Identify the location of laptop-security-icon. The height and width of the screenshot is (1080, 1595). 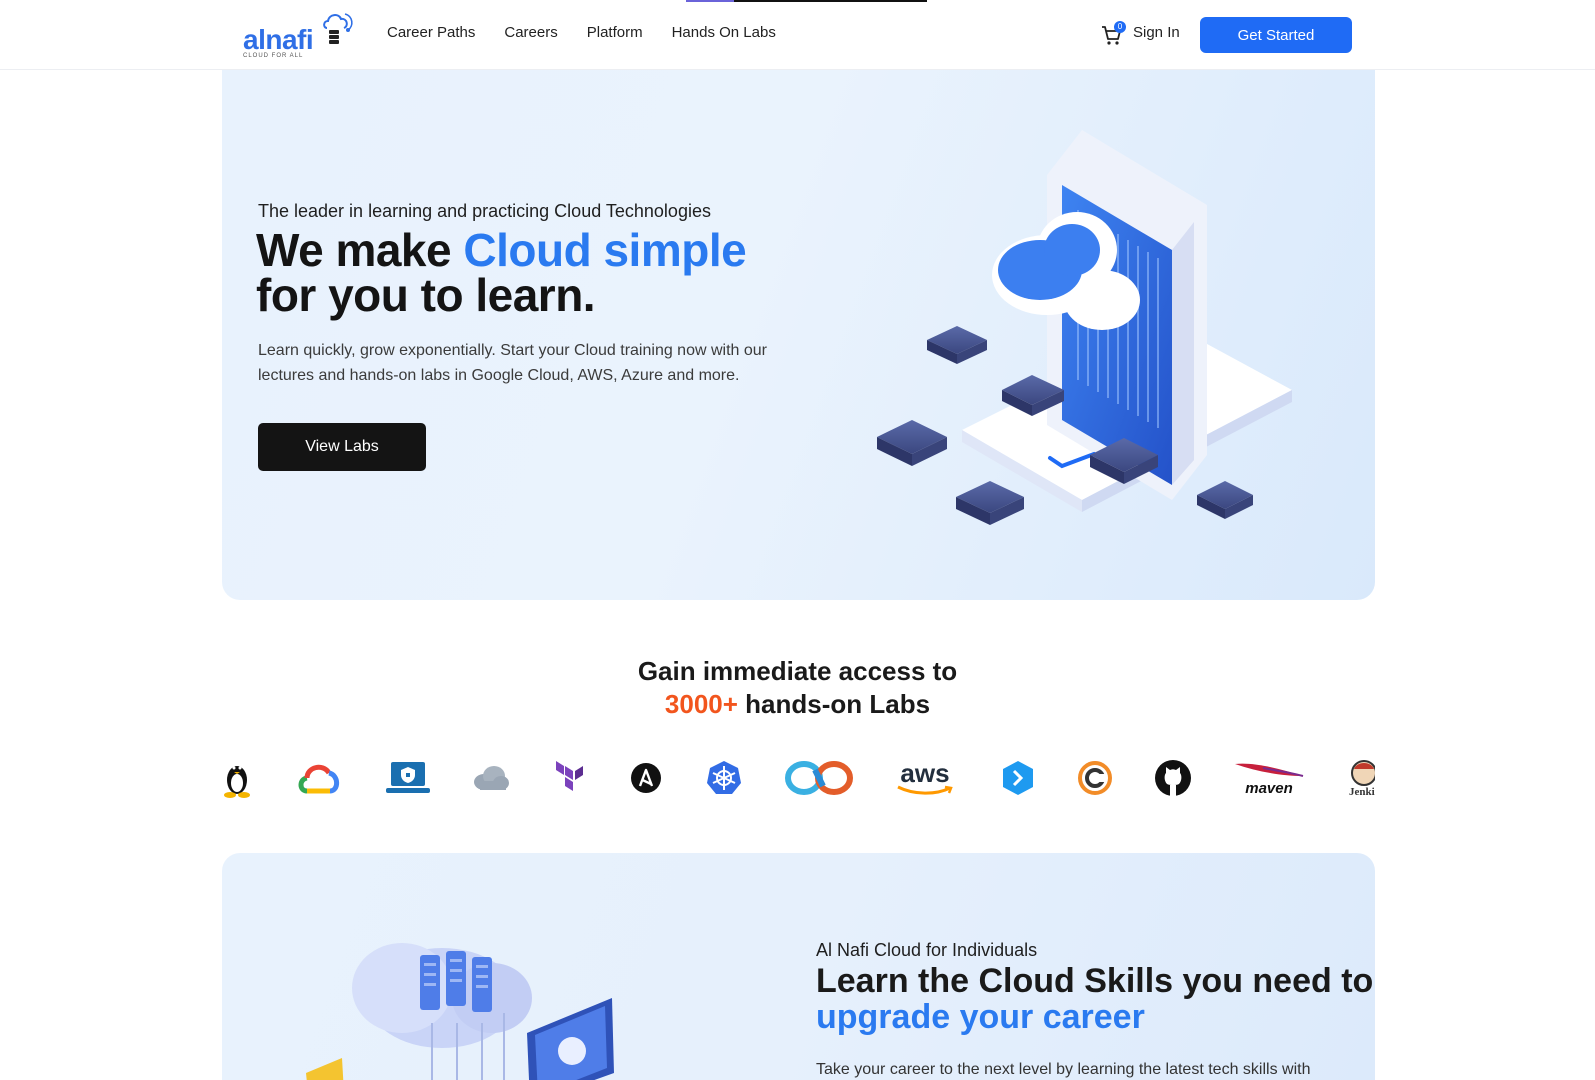
(408, 777).